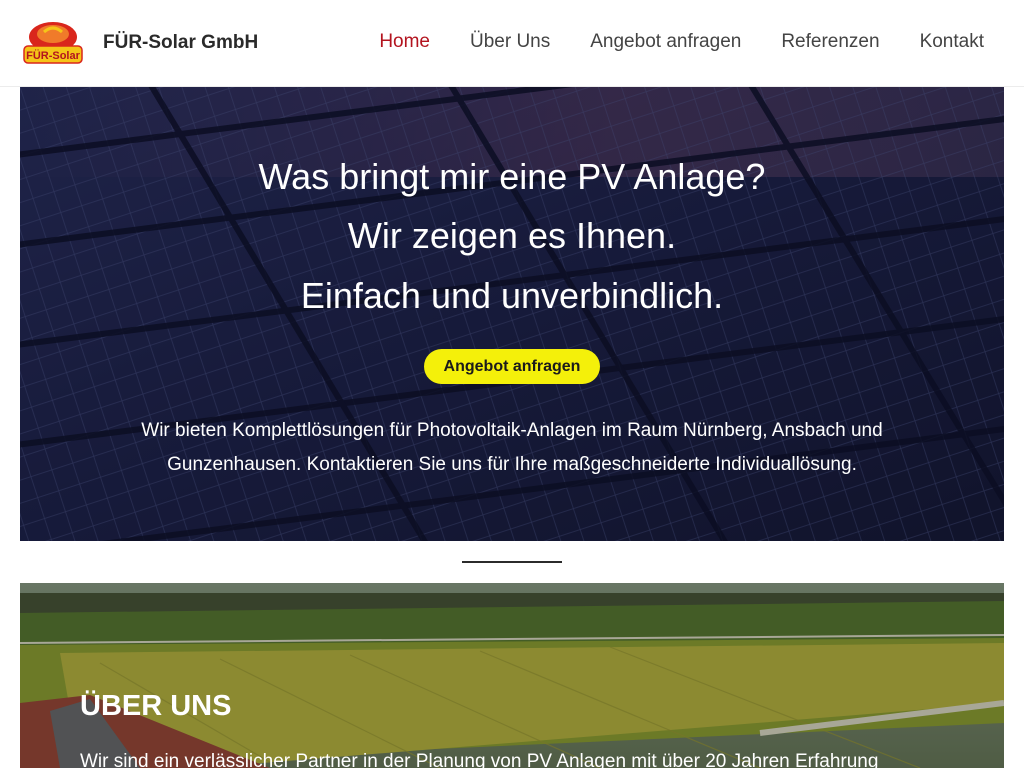 This screenshot has width=1024, height=768. I want to click on hero-headline-line-2: Wir zeigen es Ihnen., so click(512, 235).